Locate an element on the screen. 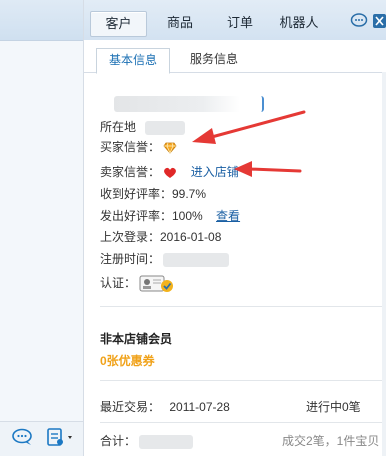 Image resolution: width=386 pixels, height=456 pixels. tab-service-info: 服务信息 is located at coordinates (214, 60).